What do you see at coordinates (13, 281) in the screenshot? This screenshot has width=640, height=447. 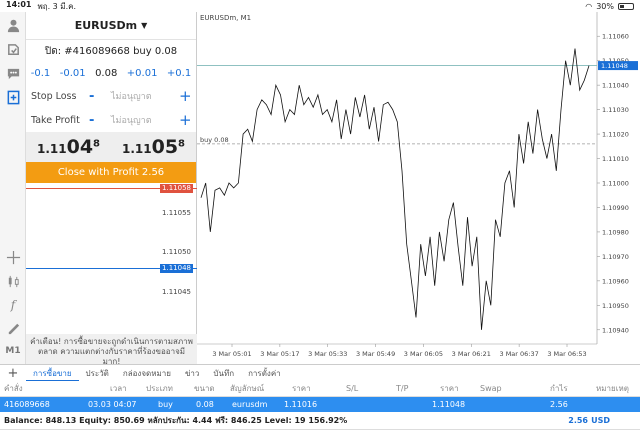 I see `candles-icon` at bounding box center [13, 281].